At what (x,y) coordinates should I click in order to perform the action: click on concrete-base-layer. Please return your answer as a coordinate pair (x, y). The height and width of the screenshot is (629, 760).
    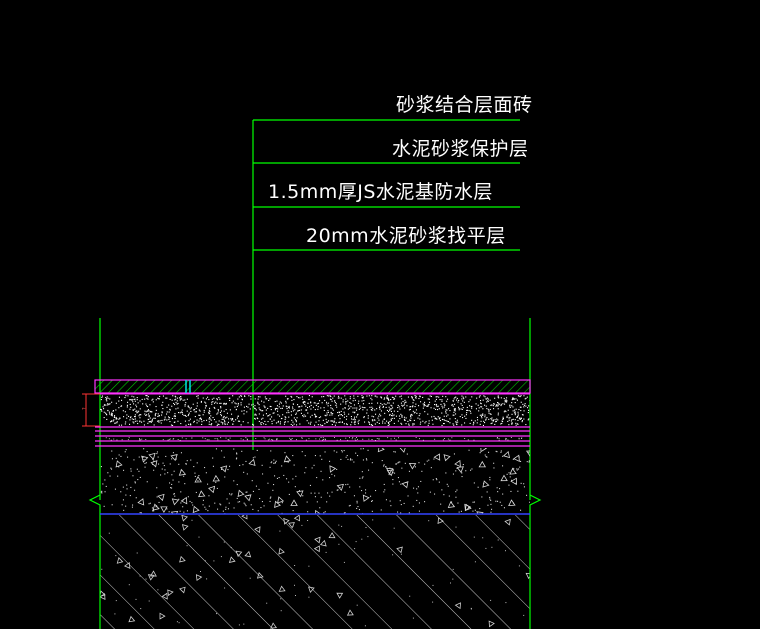
    Looking at the image, I should click on (315, 481).